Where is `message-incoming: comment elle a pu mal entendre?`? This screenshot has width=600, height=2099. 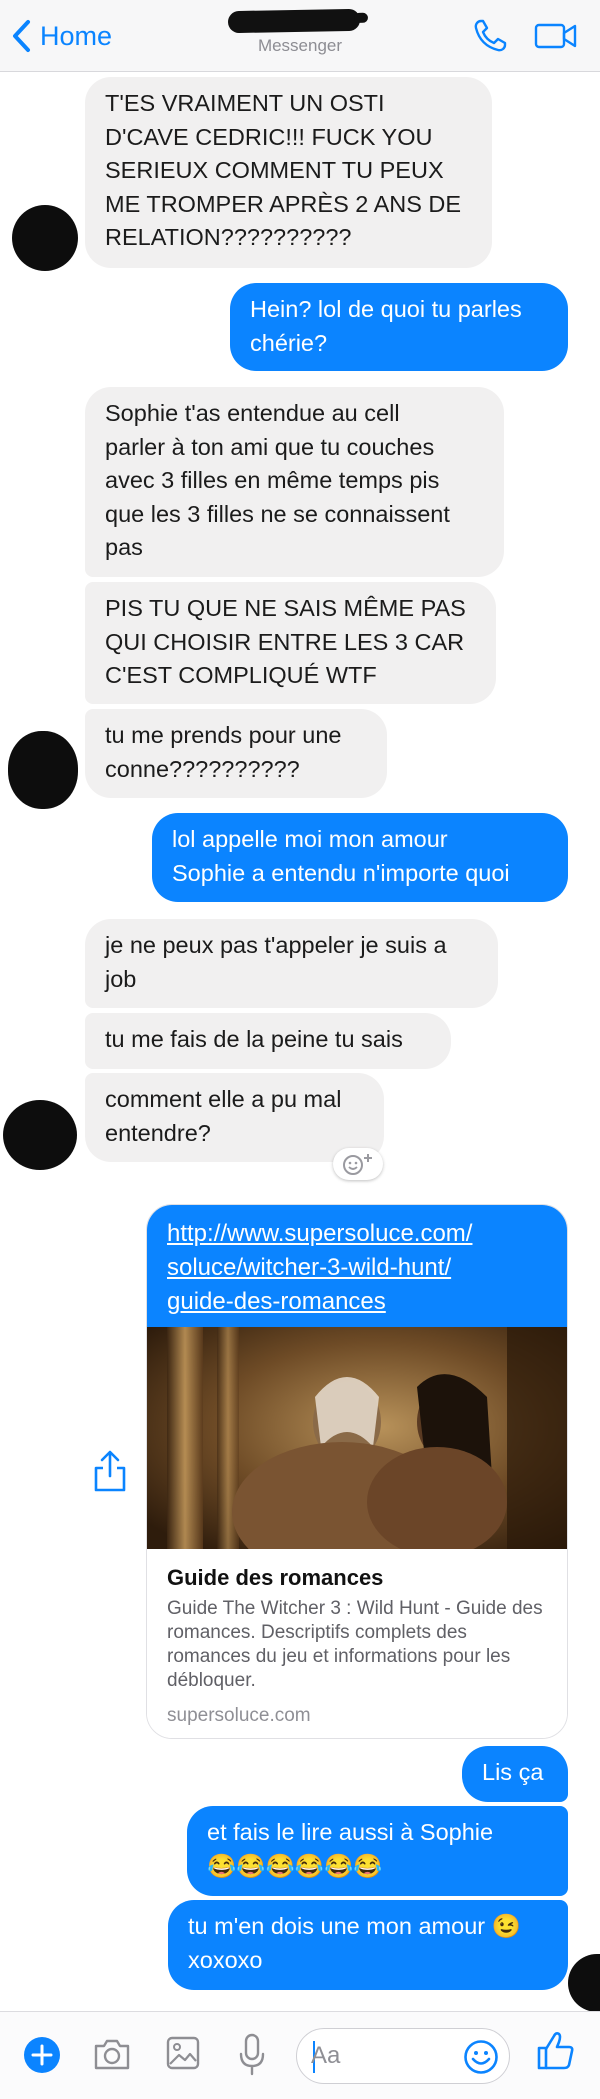
message-incoming: comment elle a pu mal entendre? is located at coordinates (234, 1117).